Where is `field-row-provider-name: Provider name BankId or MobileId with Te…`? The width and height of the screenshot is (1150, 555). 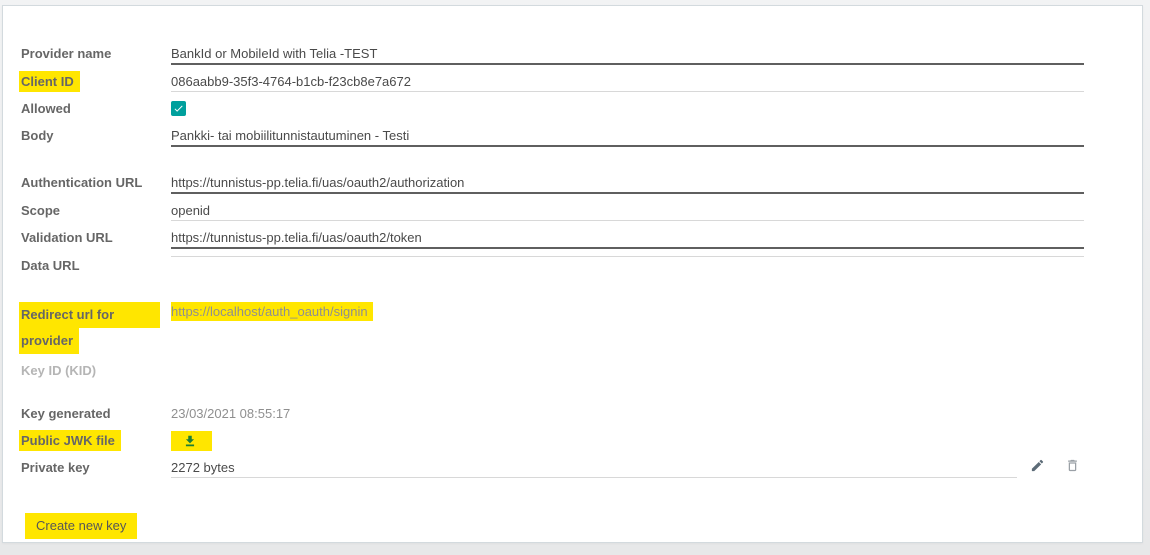
field-row-provider-name: Provider name BankId or MobileId with Te… is located at coordinates (581, 54).